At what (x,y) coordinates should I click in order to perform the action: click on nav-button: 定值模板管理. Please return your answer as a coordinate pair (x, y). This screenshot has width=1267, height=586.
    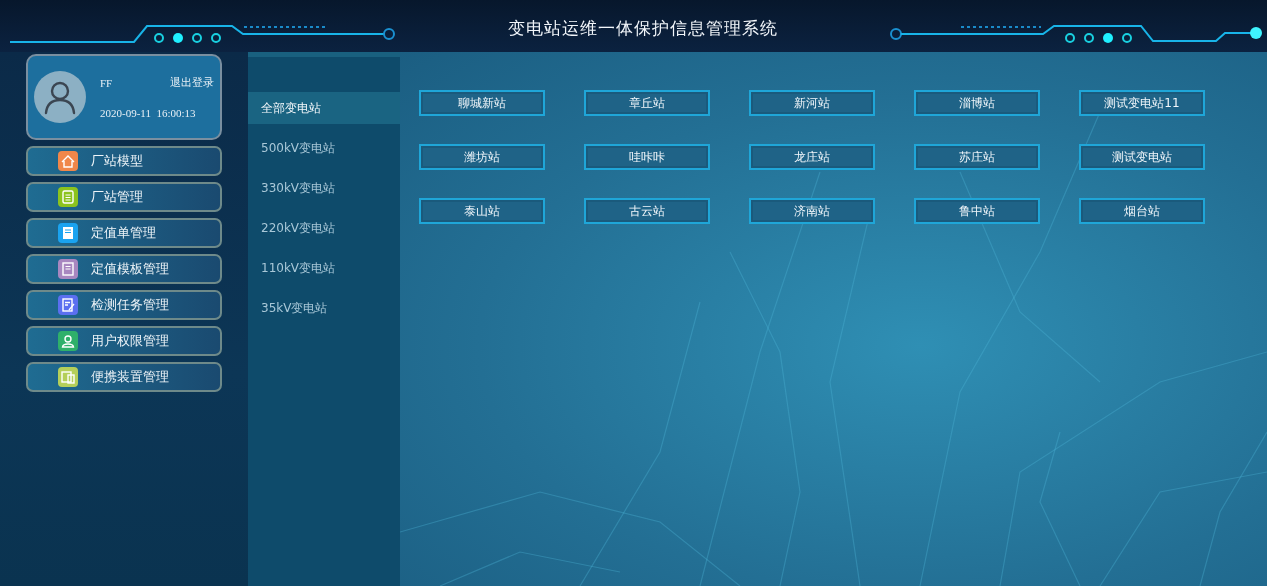
    Looking at the image, I should click on (124, 269).